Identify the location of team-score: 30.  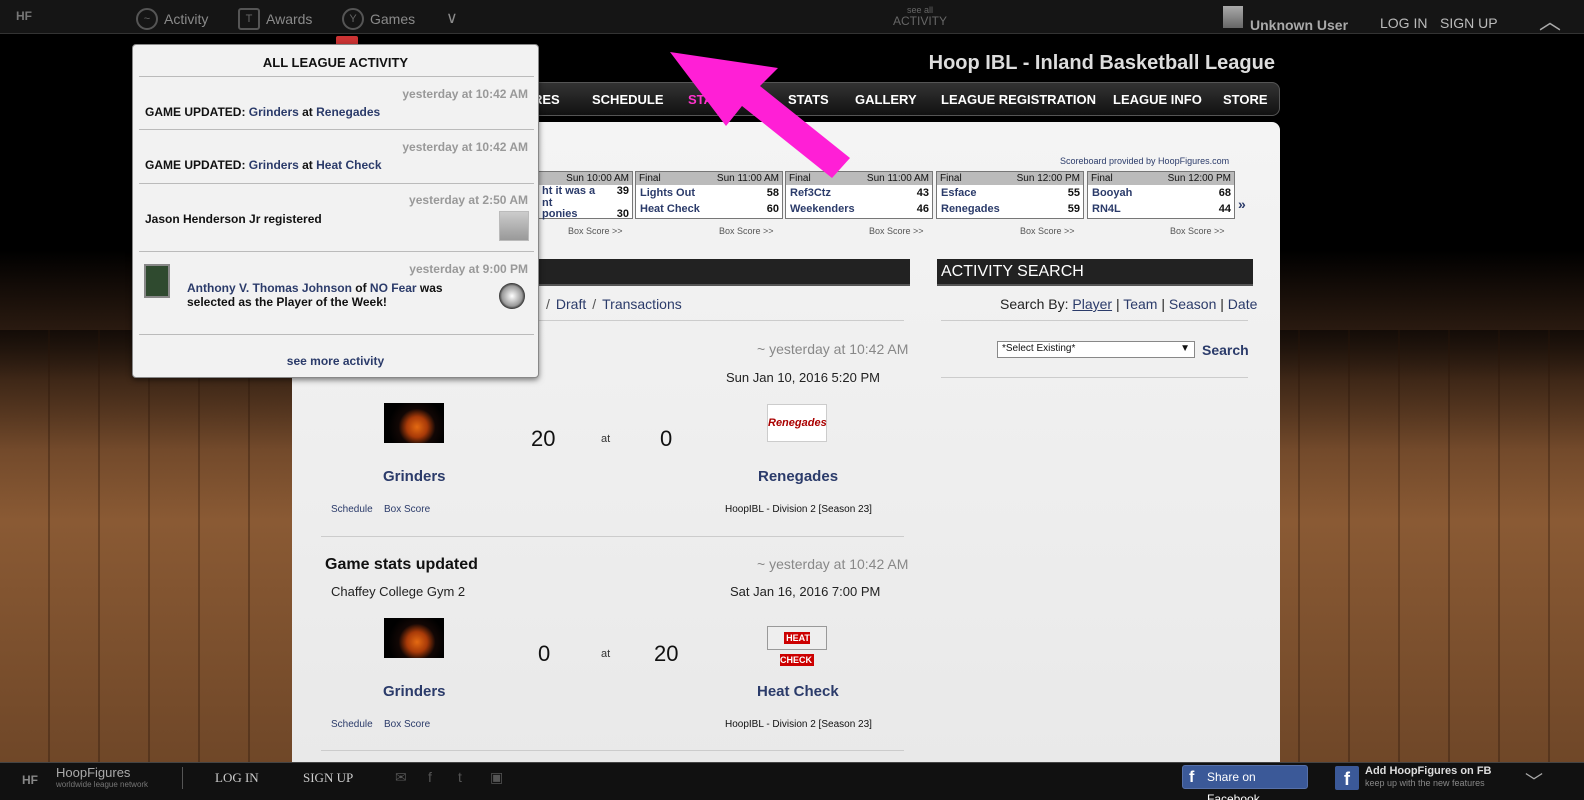
(622, 214).